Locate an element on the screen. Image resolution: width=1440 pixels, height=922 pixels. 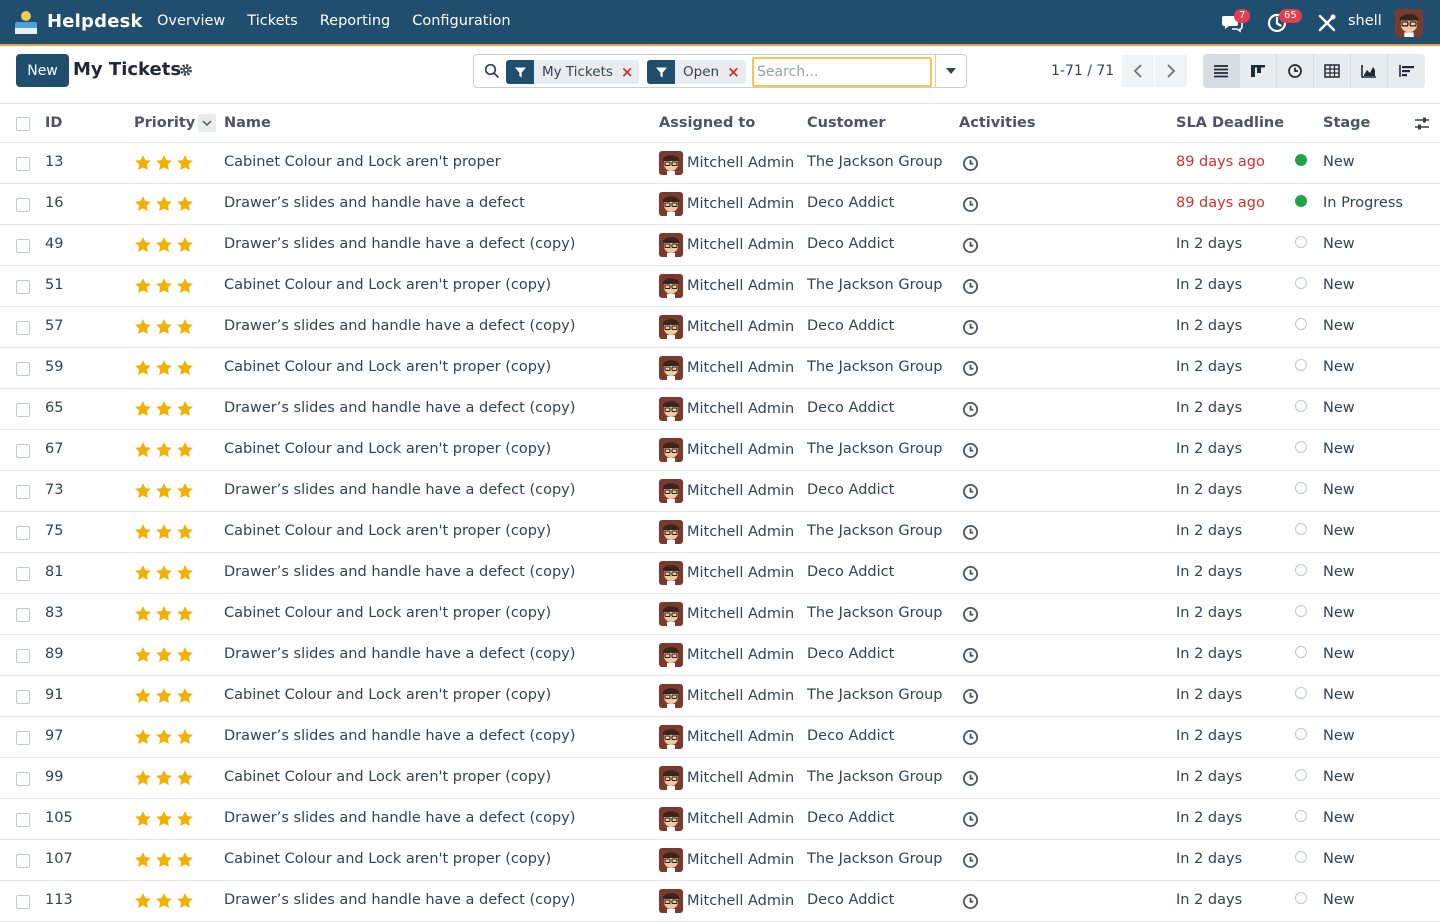
optional-columns-icon is located at coordinates (1422, 124).